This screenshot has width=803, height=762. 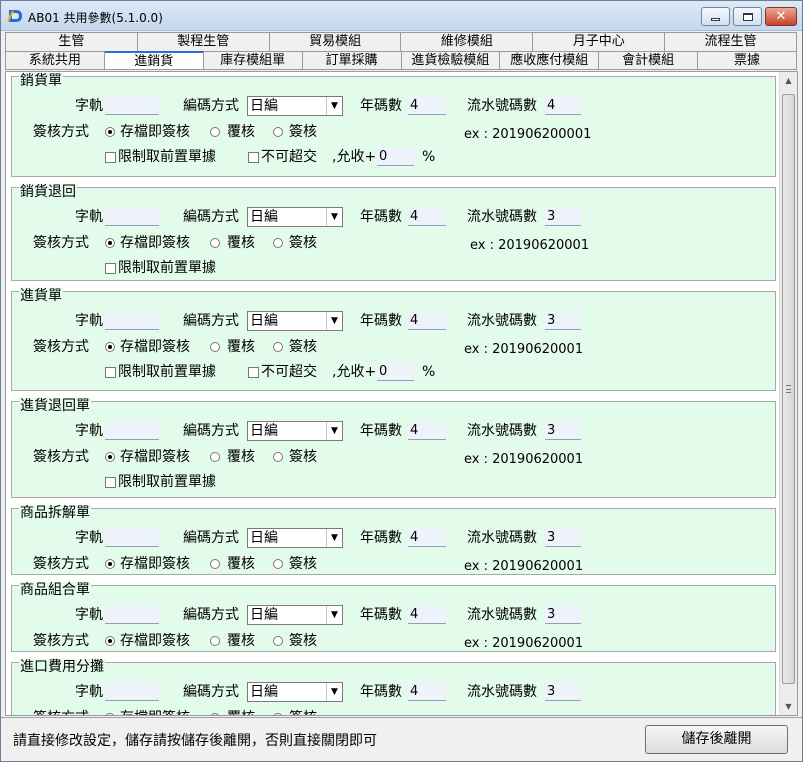 What do you see at coordinates (781, 16) in the screenshot?
I see `close-button: ✕` at bounding box center [781, 16].